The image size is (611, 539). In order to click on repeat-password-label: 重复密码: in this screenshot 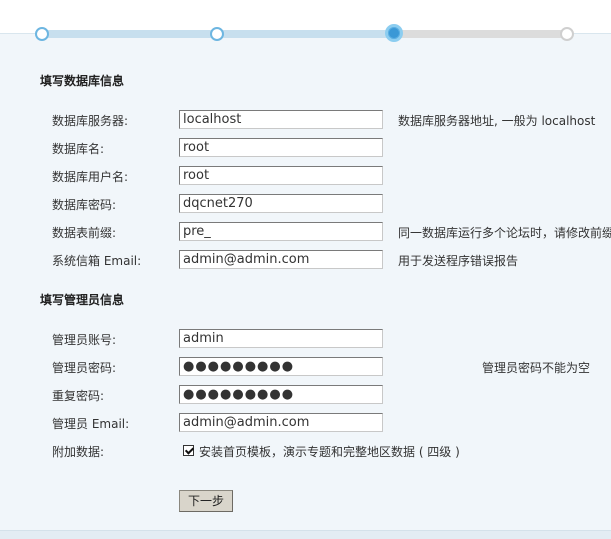, I will do `click(78, 396)`.